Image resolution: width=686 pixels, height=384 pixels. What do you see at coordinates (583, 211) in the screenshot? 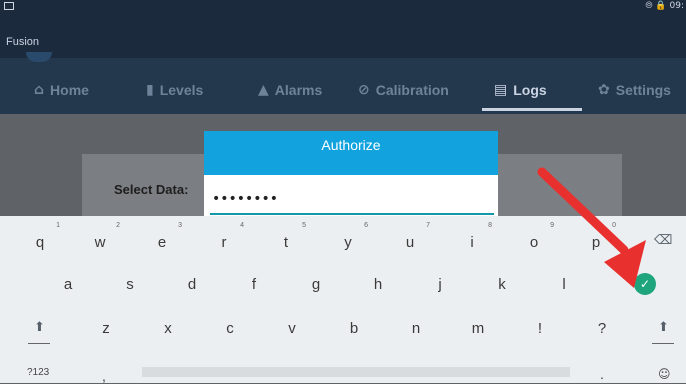
I see `arrow-shaft` at bounding box center [583, 211].